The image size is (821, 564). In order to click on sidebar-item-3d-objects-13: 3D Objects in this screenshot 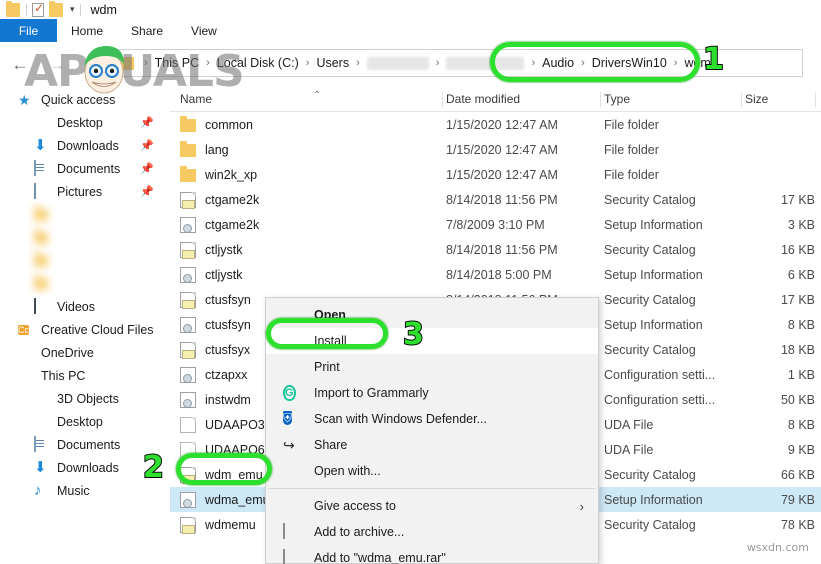, I will do `click(85, 398)`.